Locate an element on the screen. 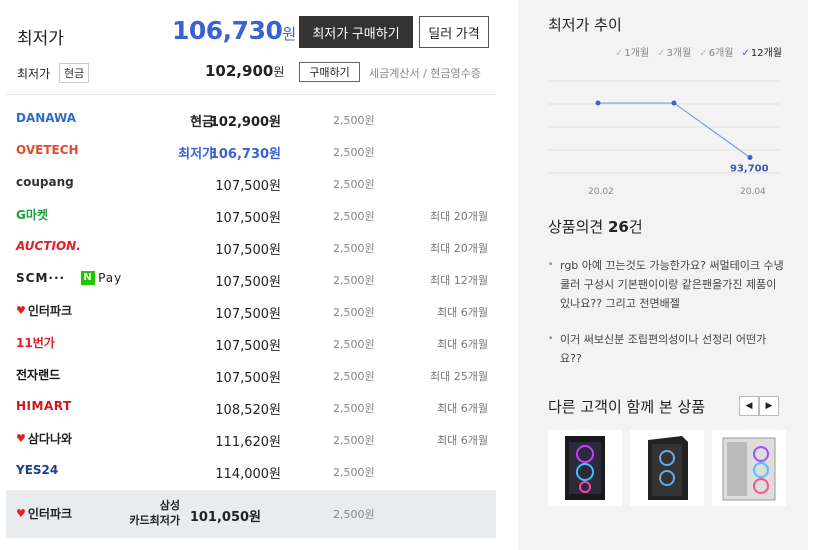 The height and width of the screenshot is (550, 818). also-viewed-title: 다른 고객이 함께 본 상품 is located at coordinates (627, 407).